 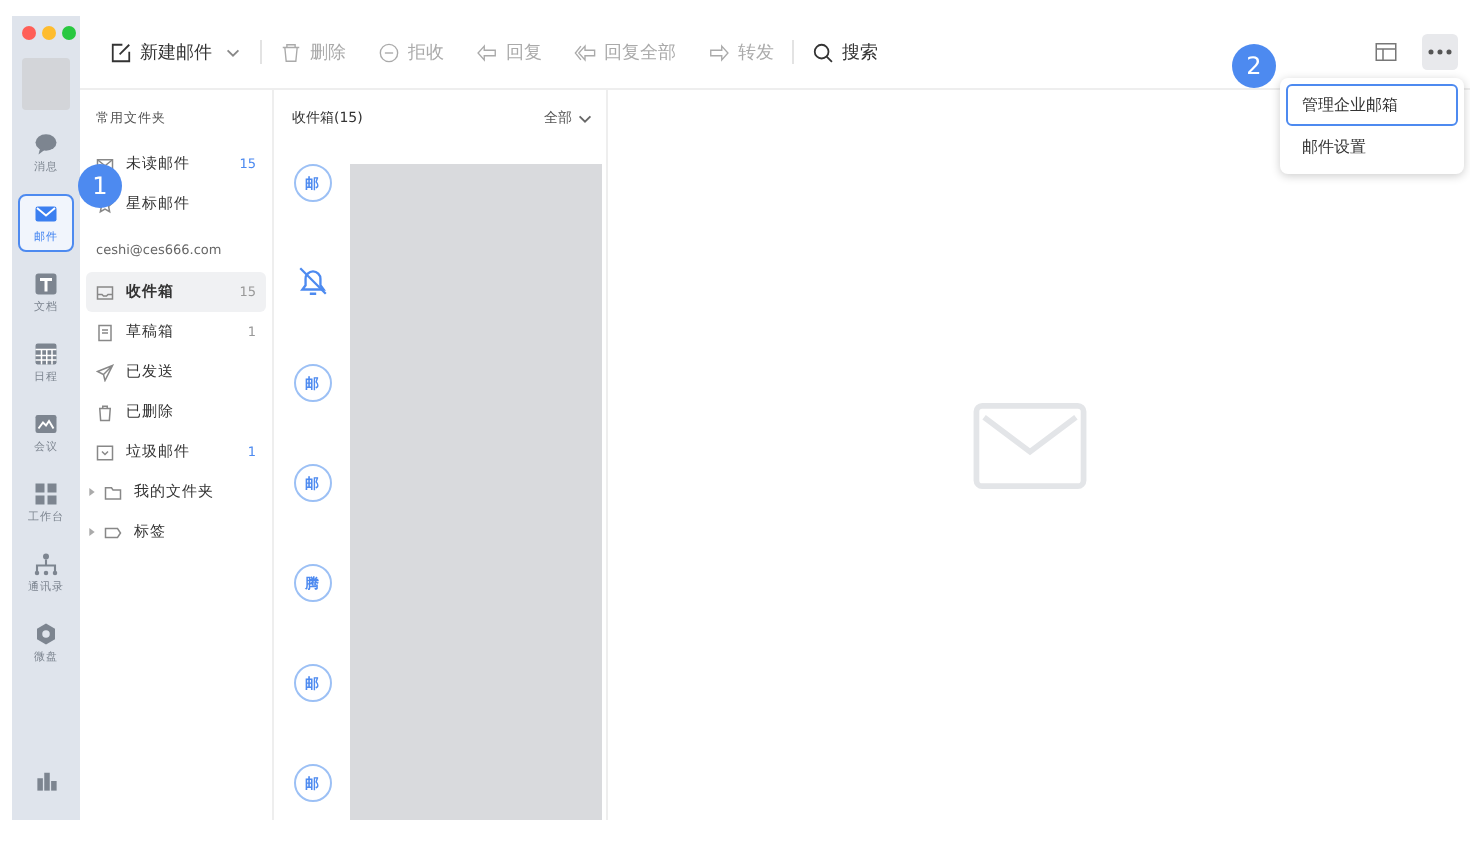 I want to click on step-tooltip: 2, so click(x=1254, y=66).